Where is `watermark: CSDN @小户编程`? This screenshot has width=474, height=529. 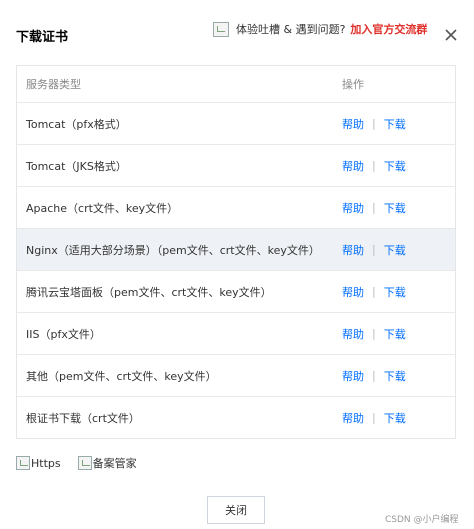
watermark: CSDN @小户编程 is located at coordinates (422, 520).